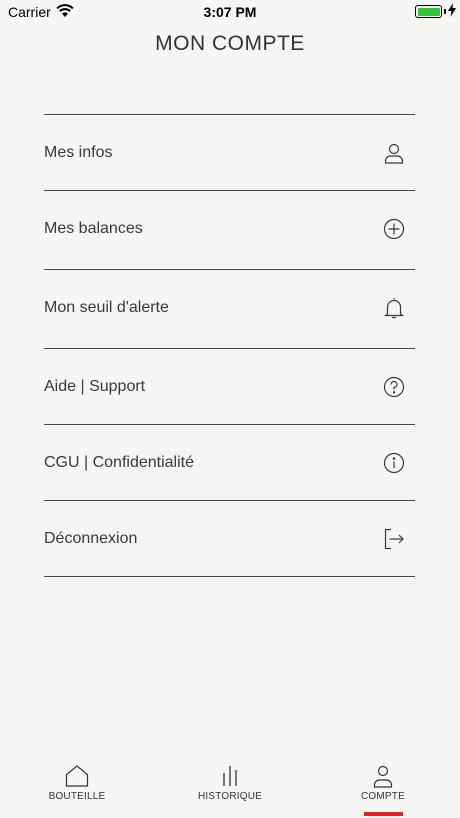 The height and width of the screenshot is (818, 460). I want to click on menu-item-aide-support: Aide | Support, so click(229, 387).